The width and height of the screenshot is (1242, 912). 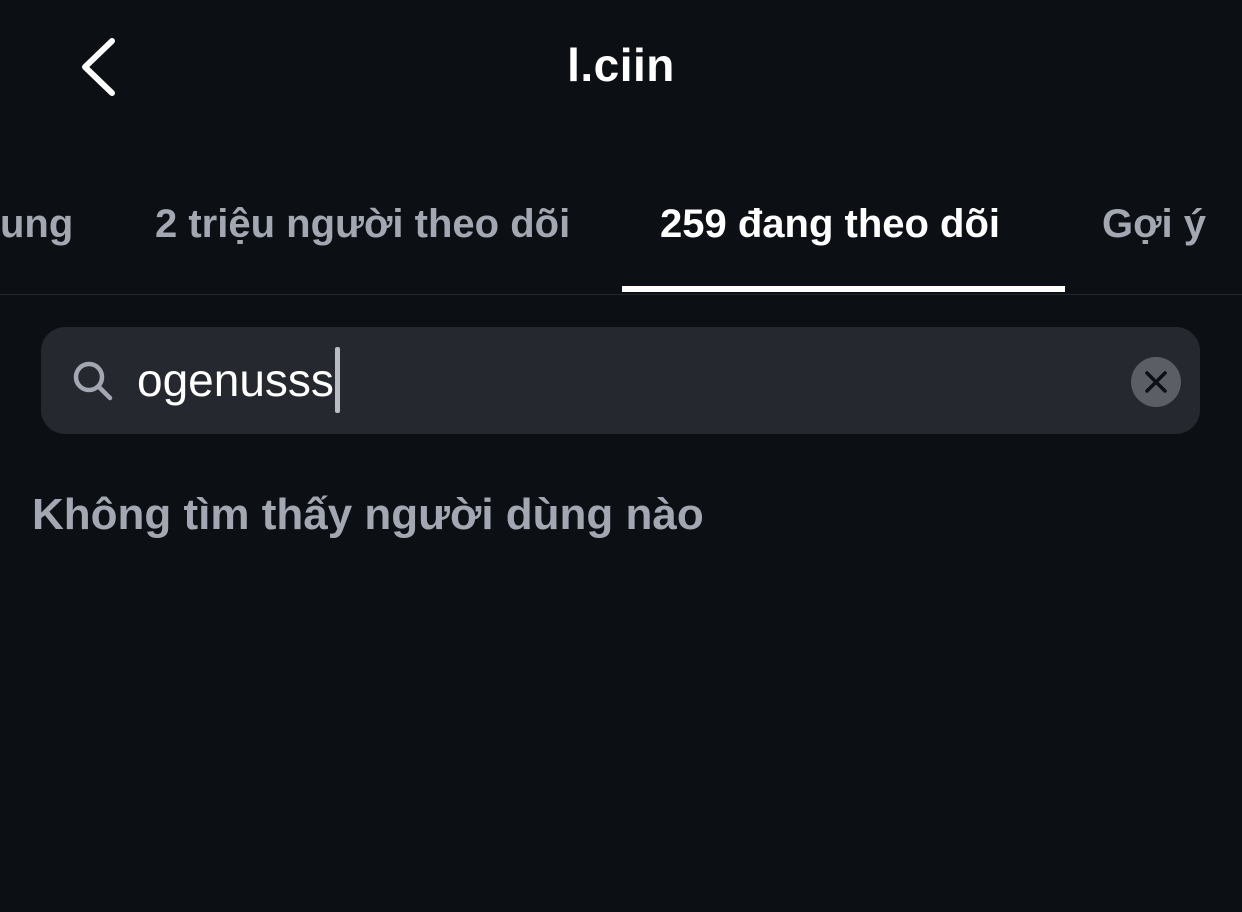 I want to click on text-caret, so click(x=337, y=379).